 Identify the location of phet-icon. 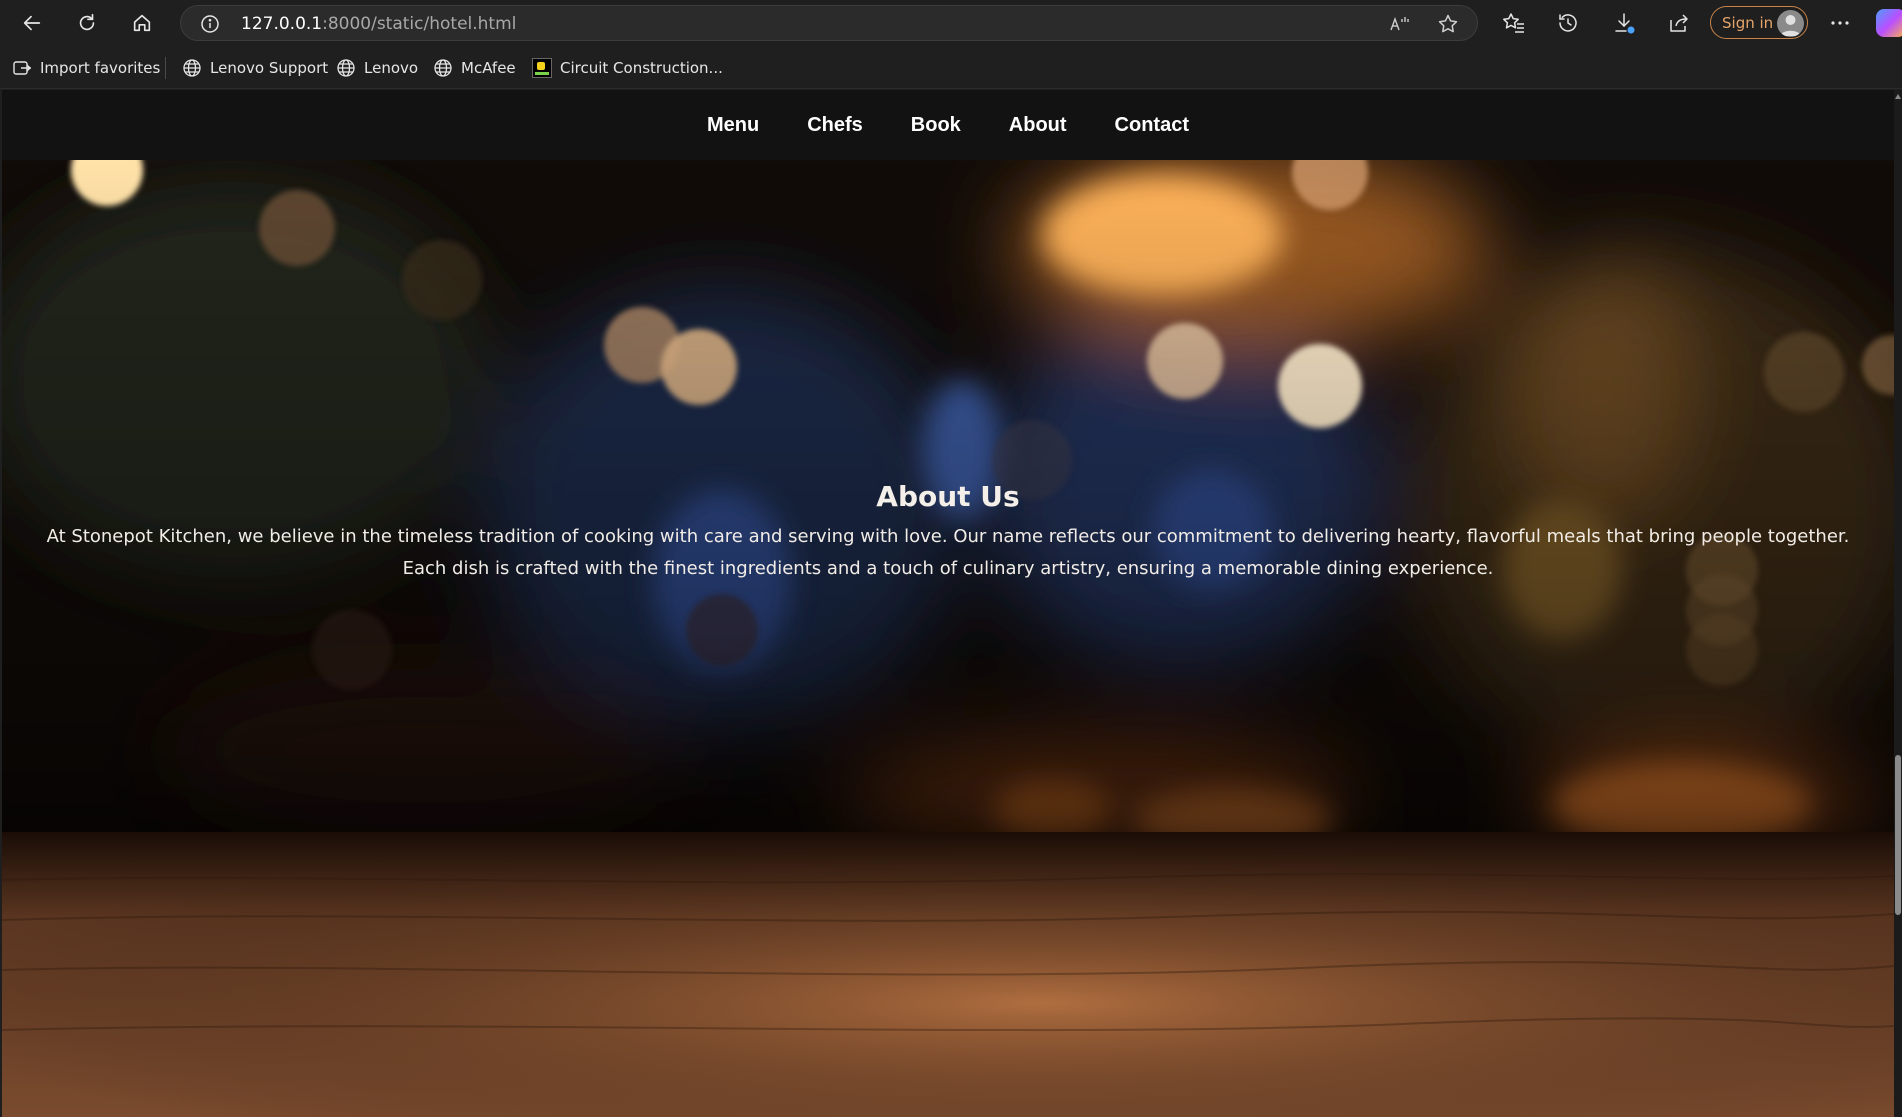
(542, 68).